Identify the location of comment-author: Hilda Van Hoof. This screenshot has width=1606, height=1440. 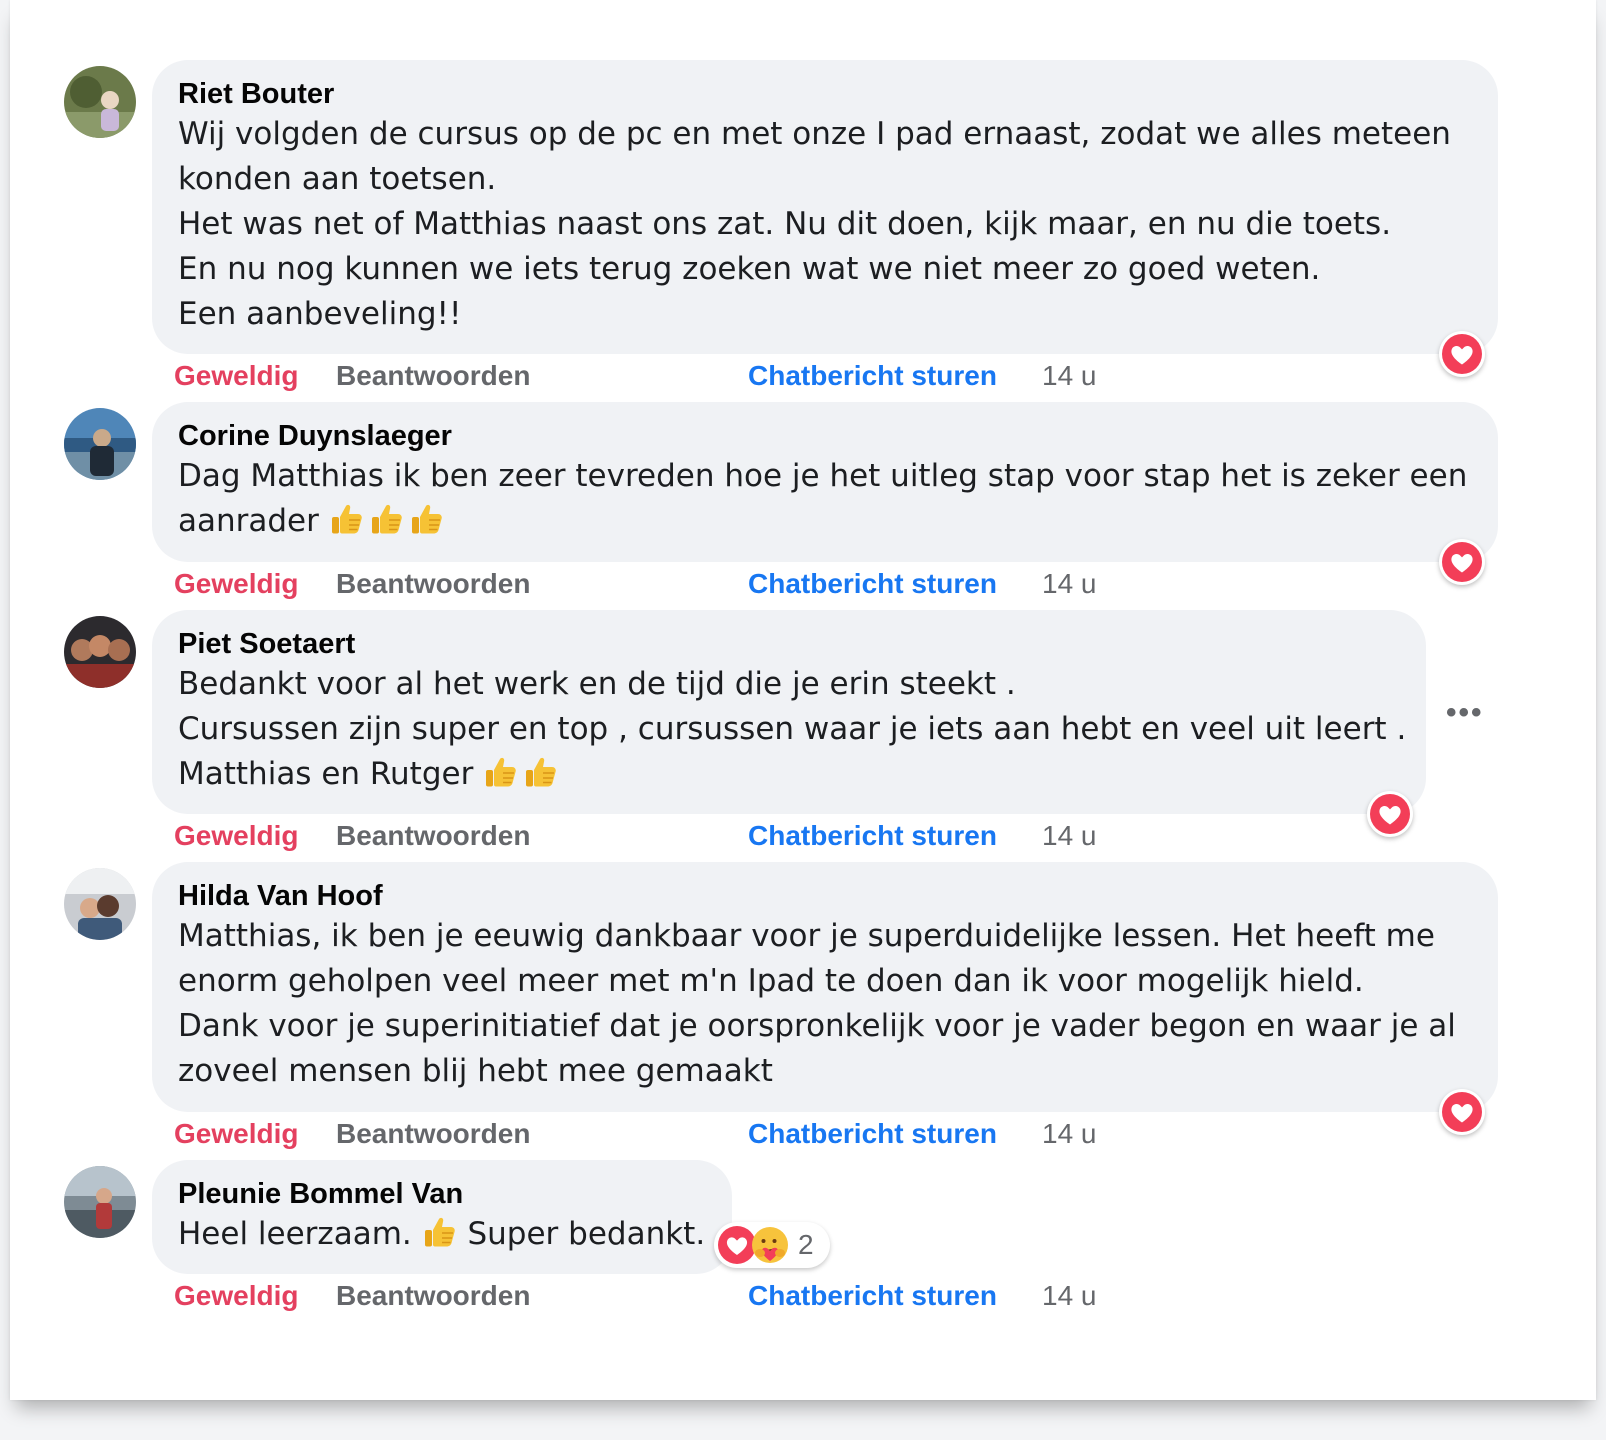
(825, 896).